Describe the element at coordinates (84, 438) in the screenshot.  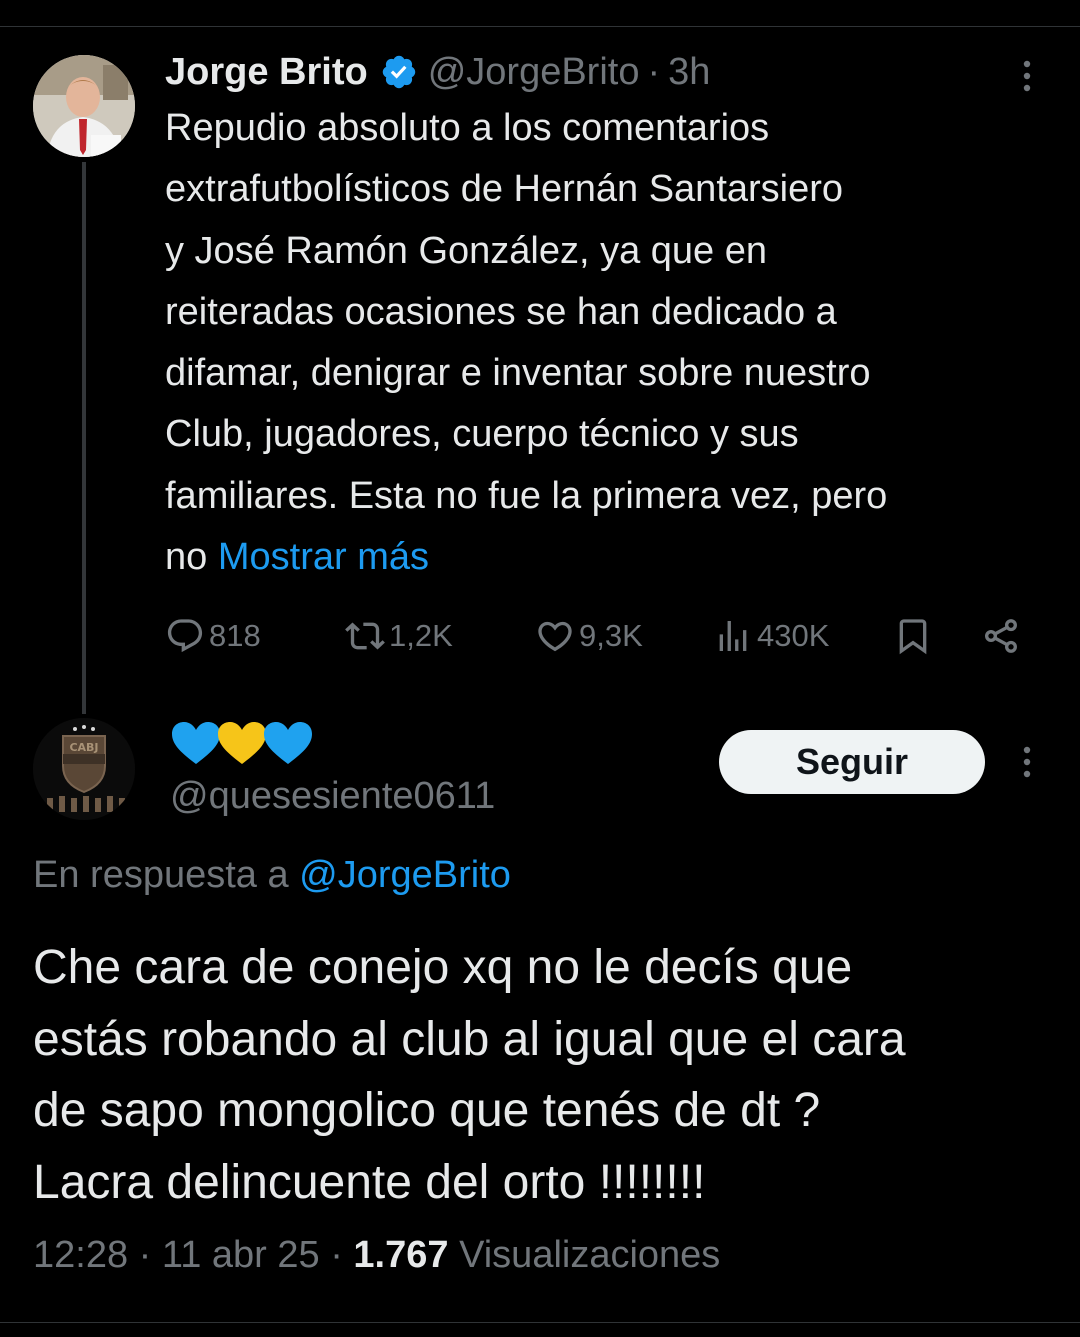
I see `thread-connector-line` at that location.